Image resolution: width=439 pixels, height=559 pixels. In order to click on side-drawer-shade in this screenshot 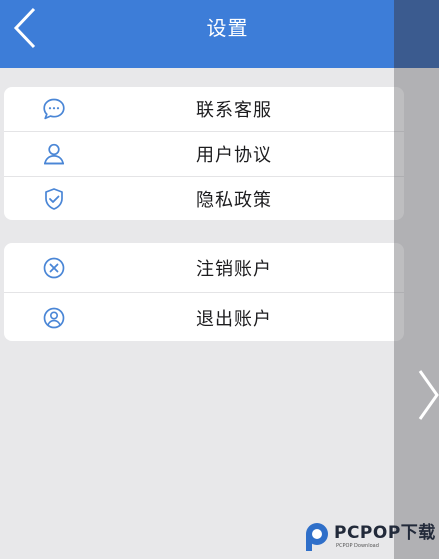, I will do `click(416, 279)`.